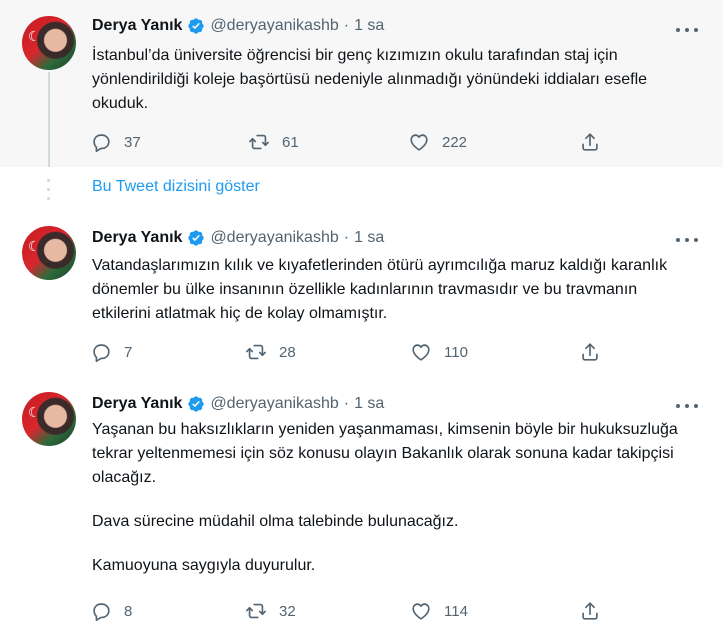  I want to click on retweet-count: 61, so click(290, 142).